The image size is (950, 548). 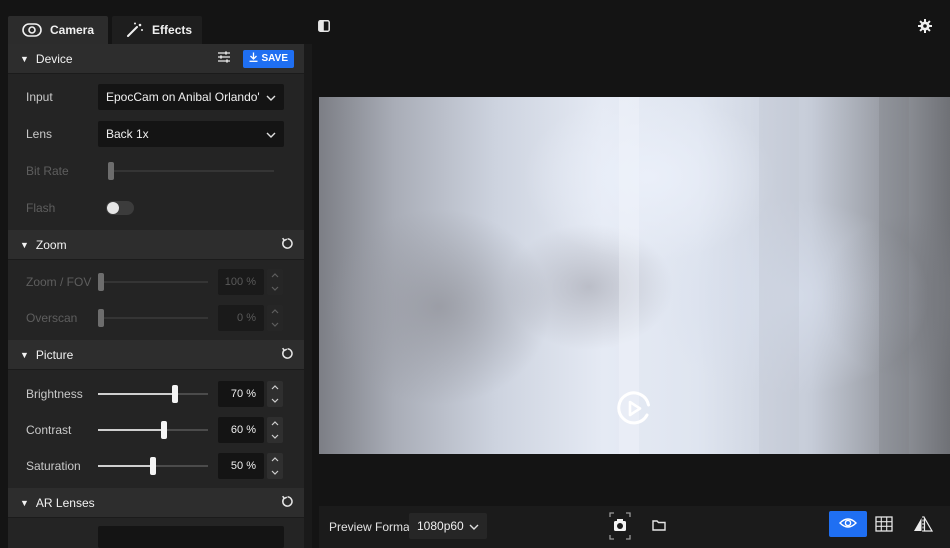 What do you see at coordinates (72, 30) in the screenshot?
I see `tab-camera-label: Camera` at bounding box center [72, 30].